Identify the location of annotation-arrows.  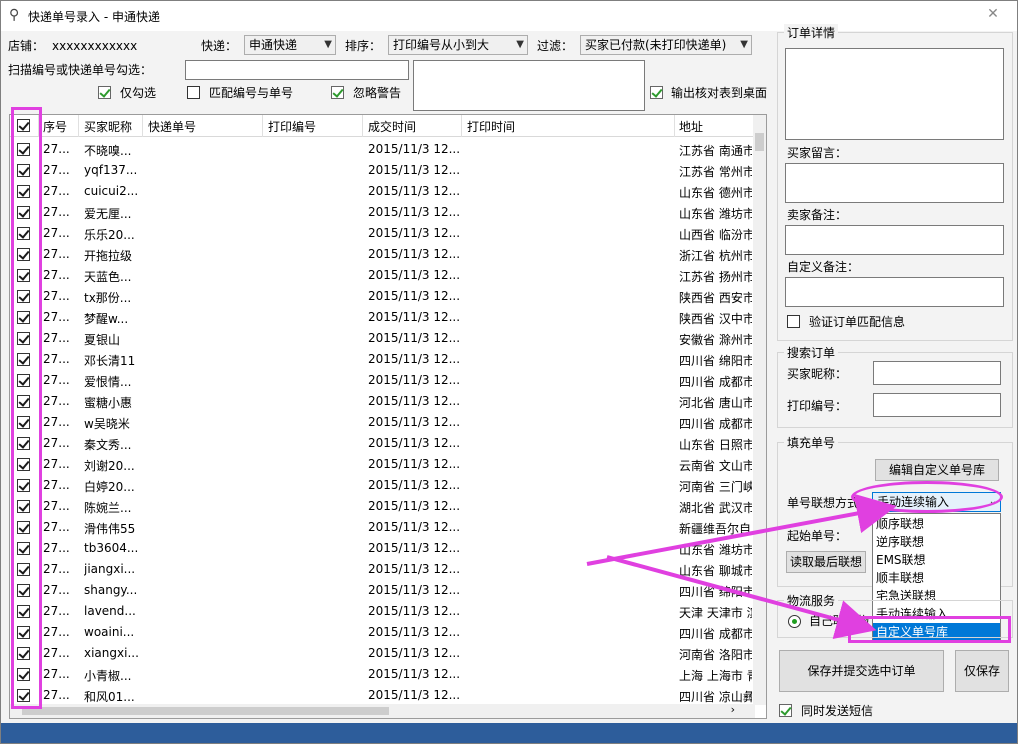
(741, 566).